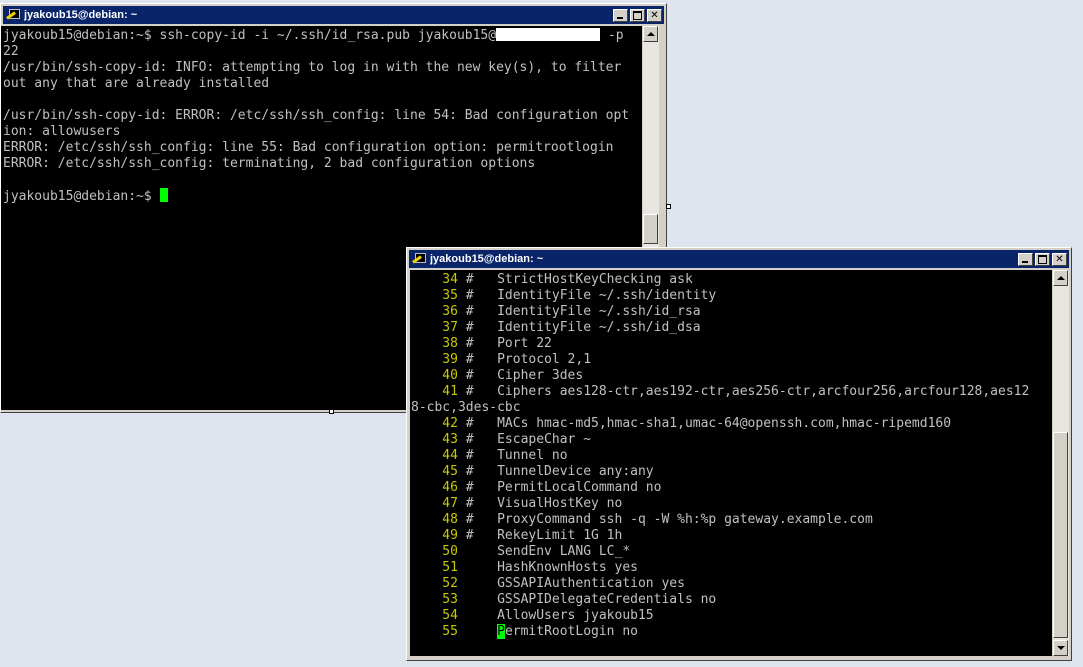  Describe the element at coordinates (520, 375) in the screenshot. I see `line-text: # Cipher 3des` at that location.